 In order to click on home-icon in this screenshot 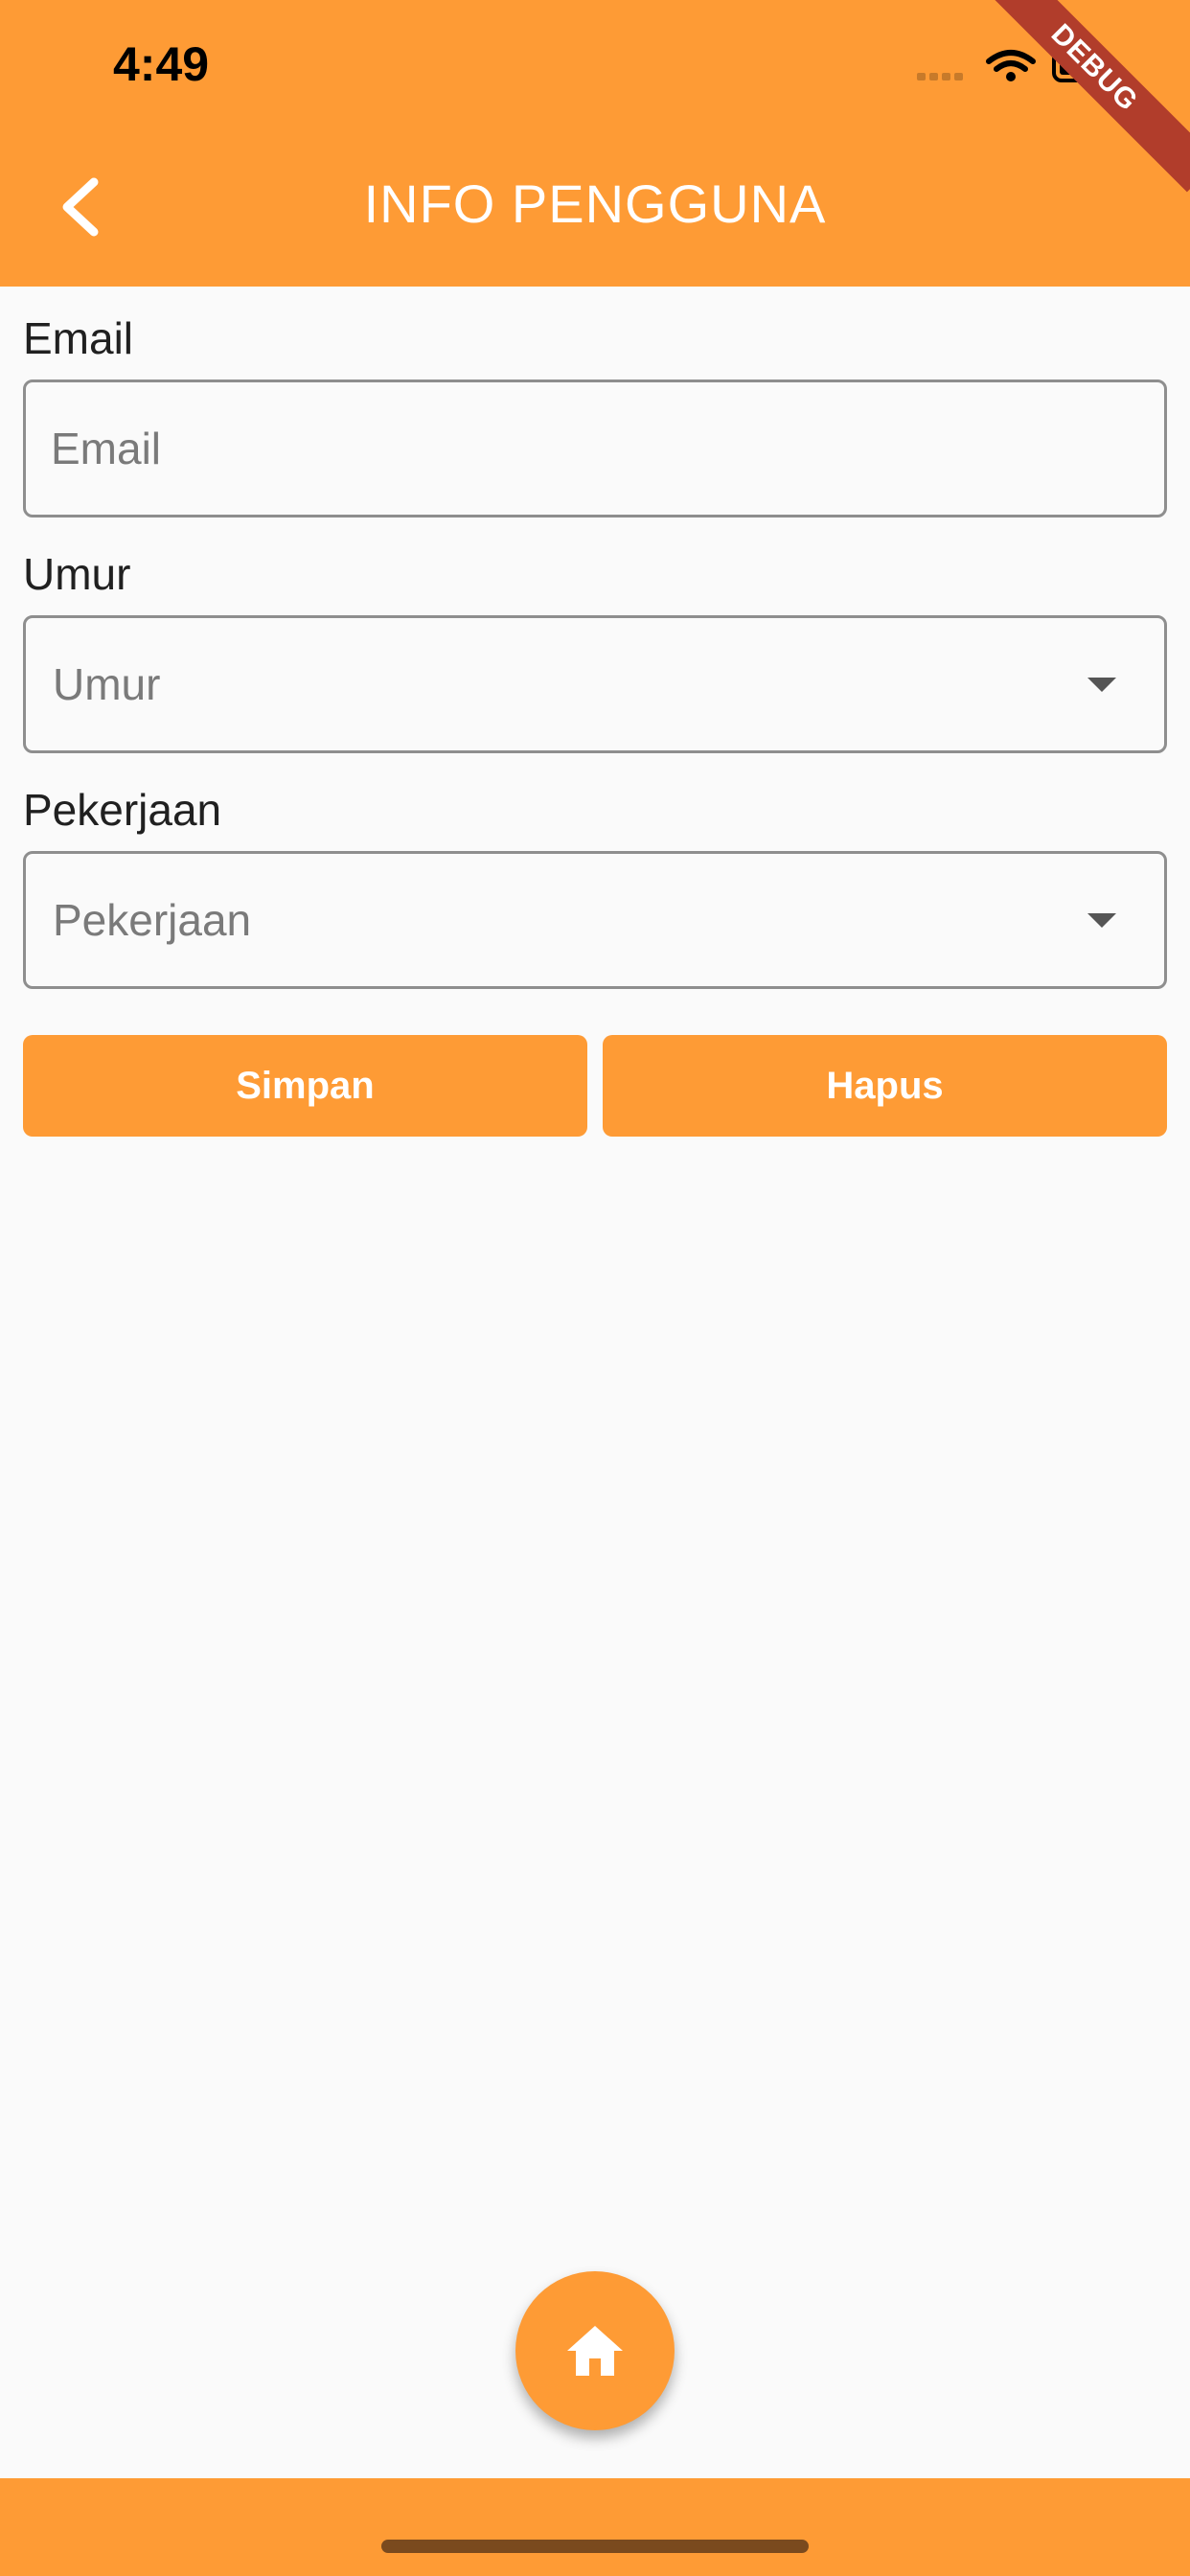, I will do `click(595, 2351)`.